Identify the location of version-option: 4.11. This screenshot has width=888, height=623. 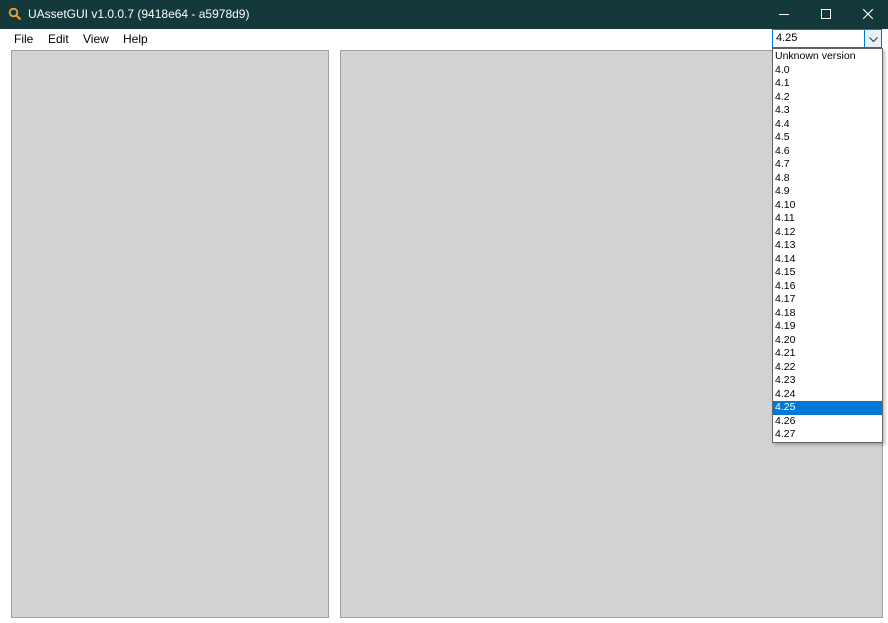
(827, 219).